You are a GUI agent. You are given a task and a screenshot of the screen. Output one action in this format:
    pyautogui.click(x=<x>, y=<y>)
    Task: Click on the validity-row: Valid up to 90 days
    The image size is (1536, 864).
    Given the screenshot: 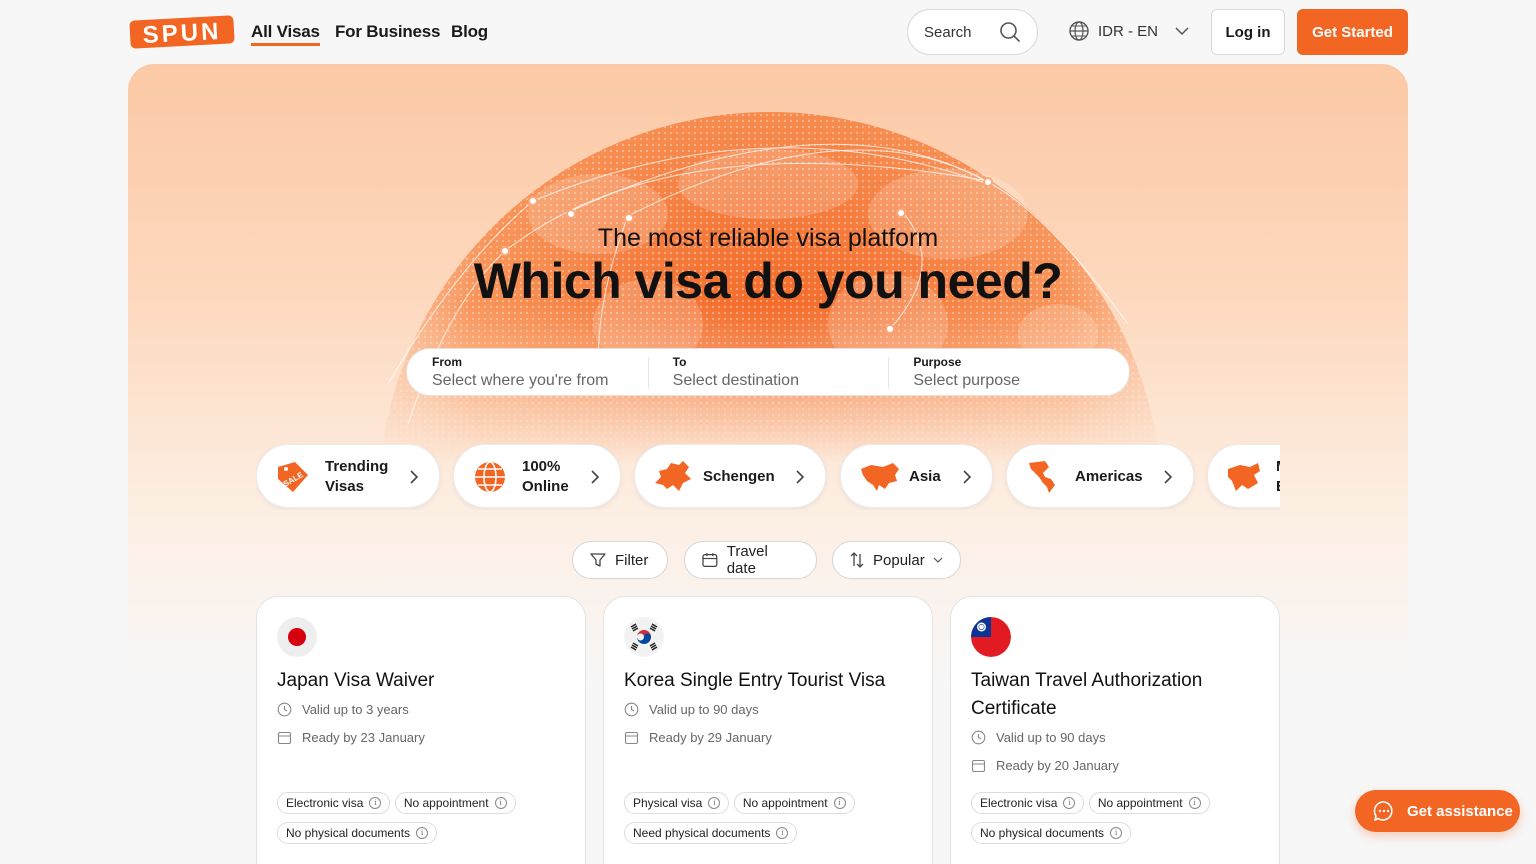 What is the action you would take?
    pyautogui.click(x=1038, y=737)
    